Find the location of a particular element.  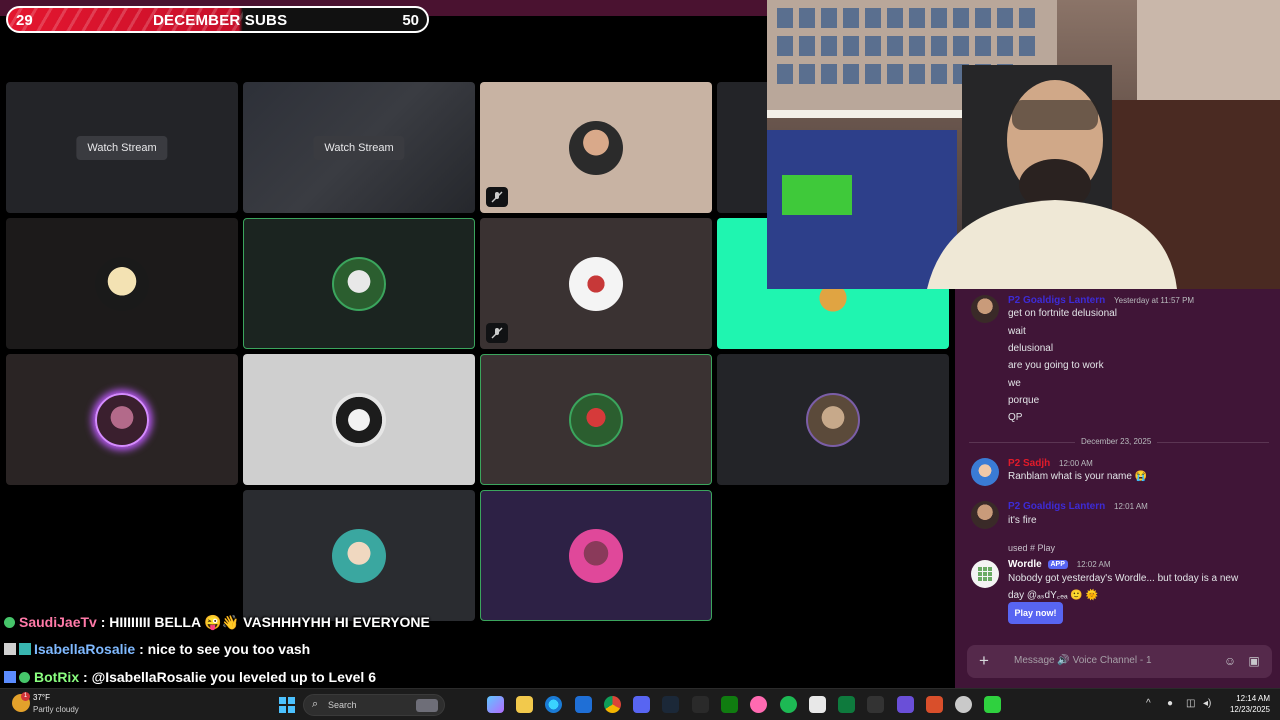

subs-goal-title: DECEMBER SUBS is located at coordinates (220, 20).